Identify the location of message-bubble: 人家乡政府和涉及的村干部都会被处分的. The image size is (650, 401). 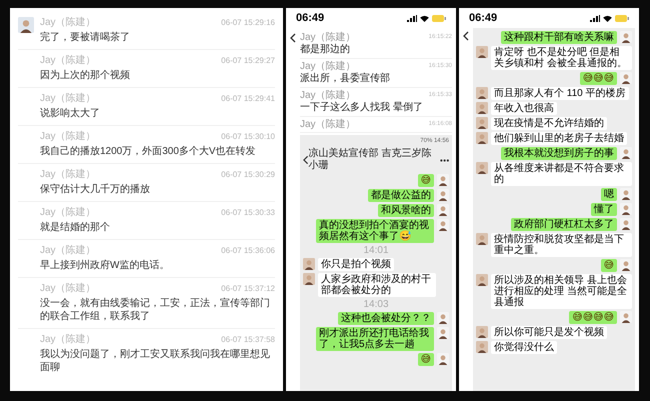
(377, 285).